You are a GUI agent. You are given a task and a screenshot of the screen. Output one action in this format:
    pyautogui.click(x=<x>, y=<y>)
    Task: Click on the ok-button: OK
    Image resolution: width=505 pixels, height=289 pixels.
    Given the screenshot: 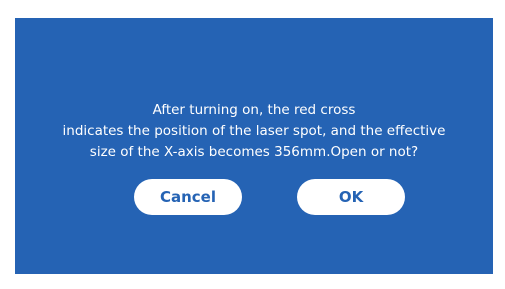 What is the action you would take?
    pyautogui.click(x=351, y=197)
    